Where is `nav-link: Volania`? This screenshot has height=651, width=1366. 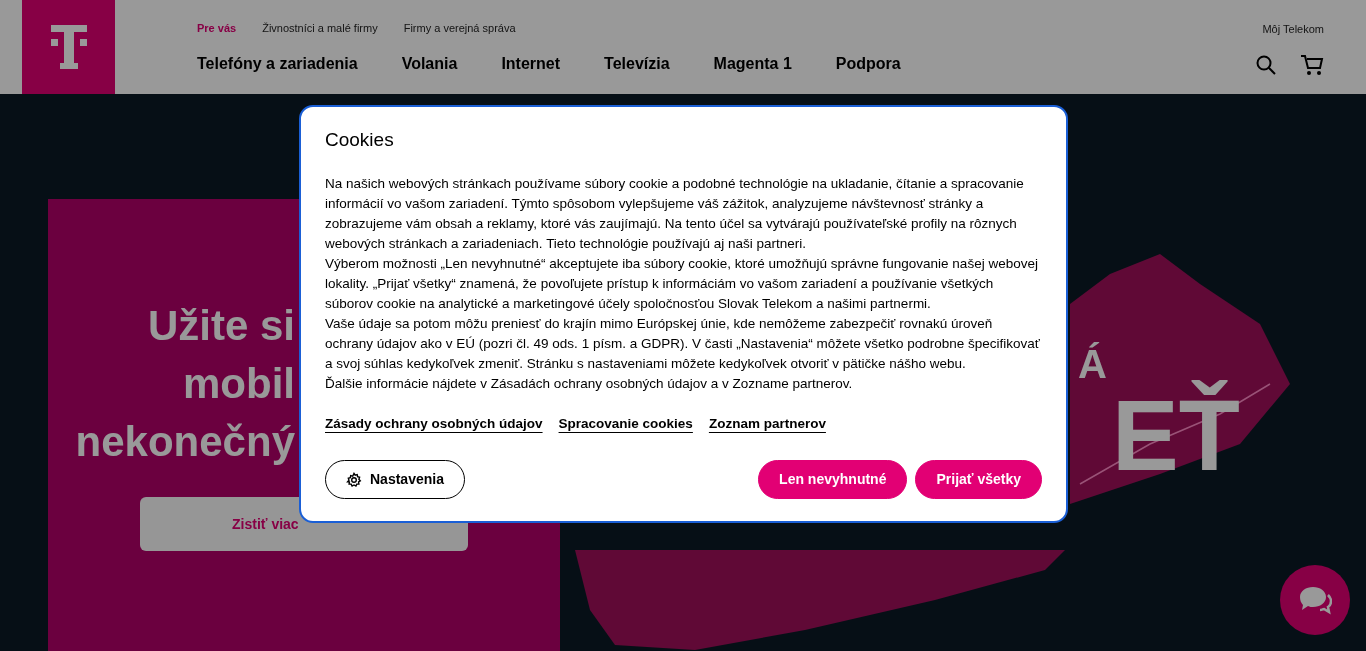 nav-link: Volania is located at coordinates (429, 64).